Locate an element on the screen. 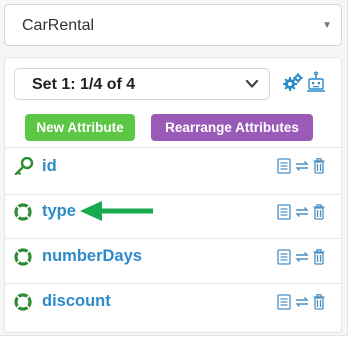  attribute-link-type: type is located at coordinates (59, 211).